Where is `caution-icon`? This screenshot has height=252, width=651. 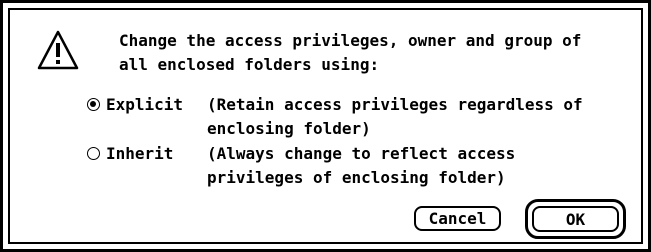
caution-icon is located at coordinates (58, 50).